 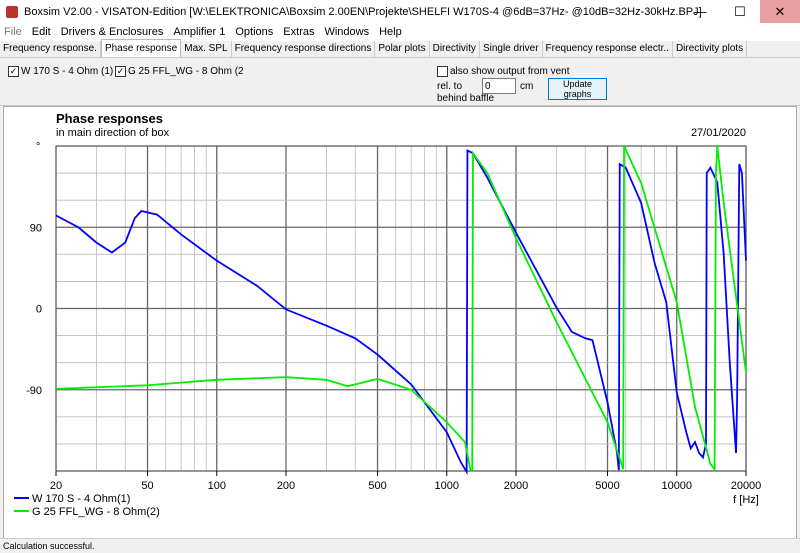 What do you see at coordinates (510, 71) in the screenshot?
I see `vent-label: also show output from vent` at bounding box center [510, 71].